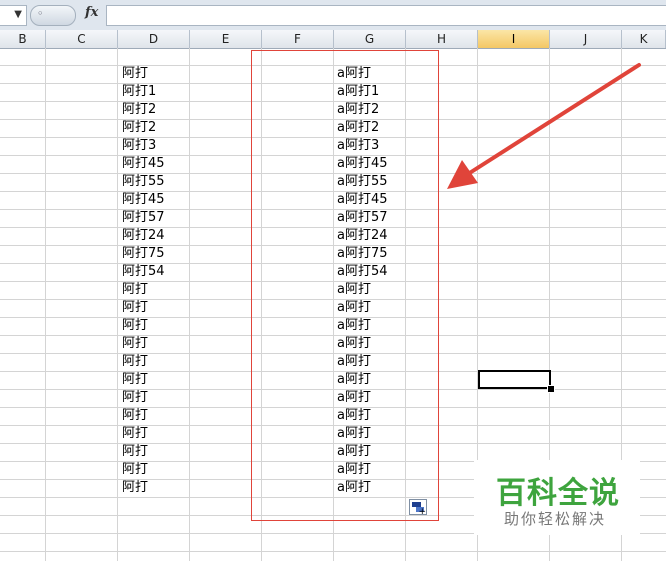  What do you see at coordinates (226, 39) in the screenshot?
I see `column-header-e: E` at bounding box center [226, 39].